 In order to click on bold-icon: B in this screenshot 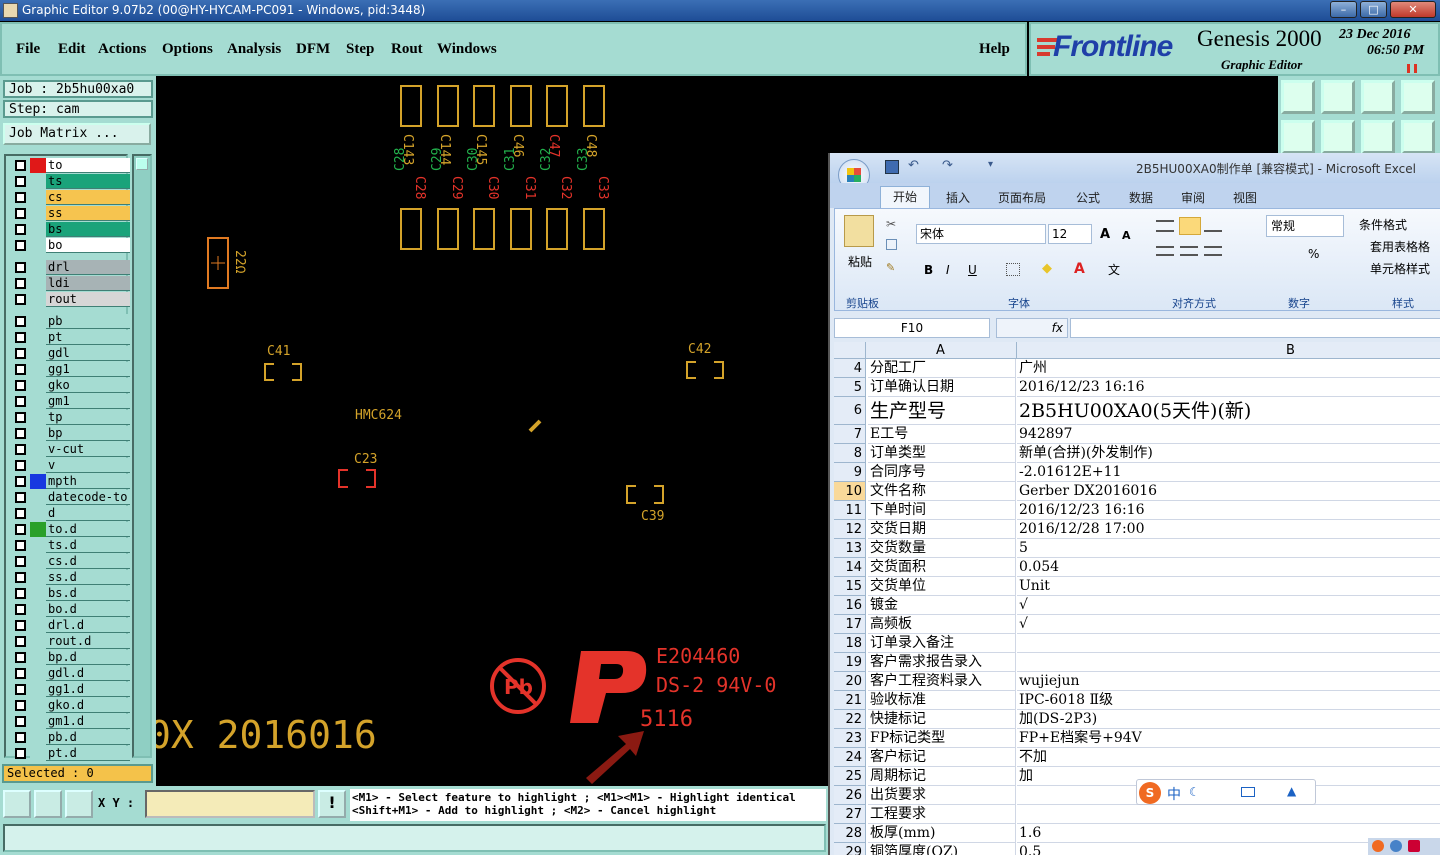, I will do `click(928, 270)`.